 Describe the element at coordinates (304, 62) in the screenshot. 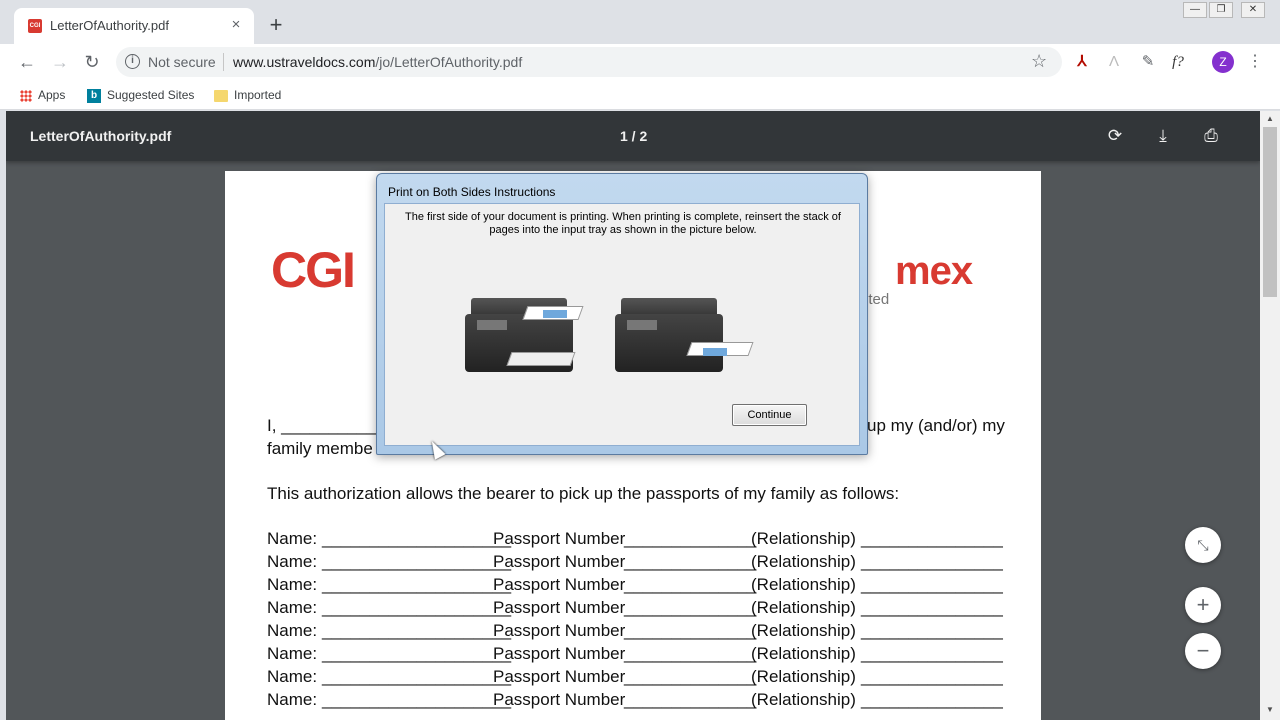

I see `url-host: www.ustraveldocs.com` at that location.